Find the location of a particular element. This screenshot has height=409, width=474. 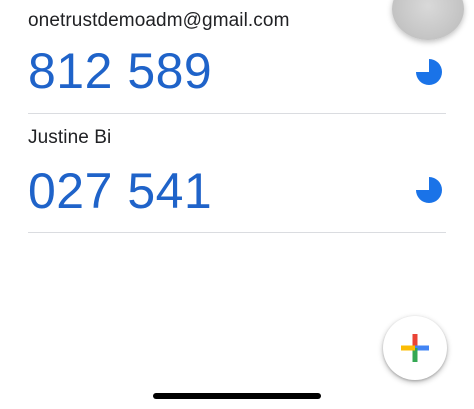

home-indicator is located at coordinates (237, 396).